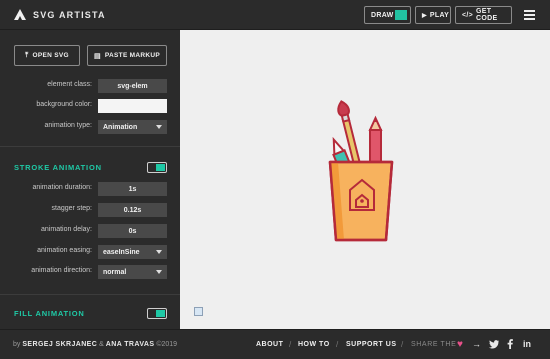 This screenshot has width=550, height=359. I want to click on animation-easing-label: animation easing:, so click(64, 250).